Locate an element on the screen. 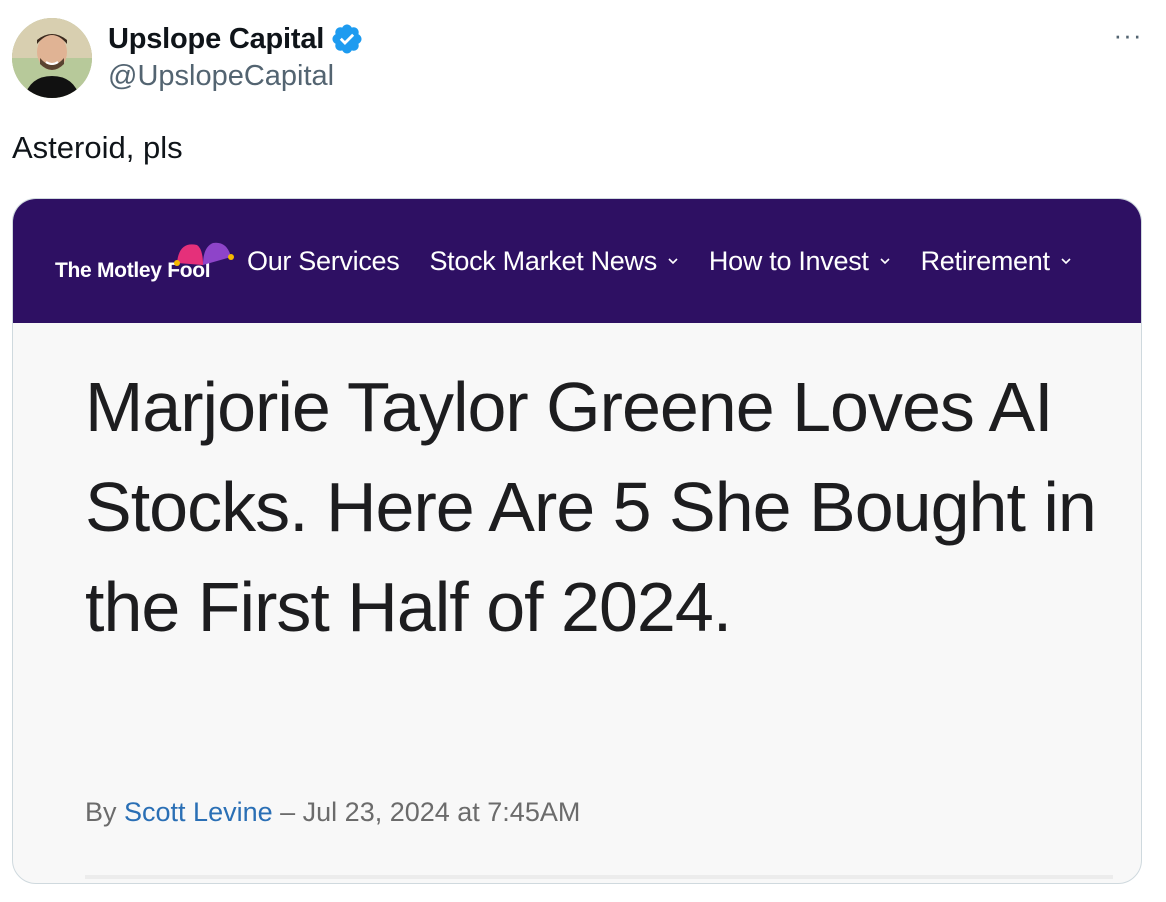 The height and width of the screenshot is (902, 1166). byline-prefix: By is located at coordinates (101, 812).